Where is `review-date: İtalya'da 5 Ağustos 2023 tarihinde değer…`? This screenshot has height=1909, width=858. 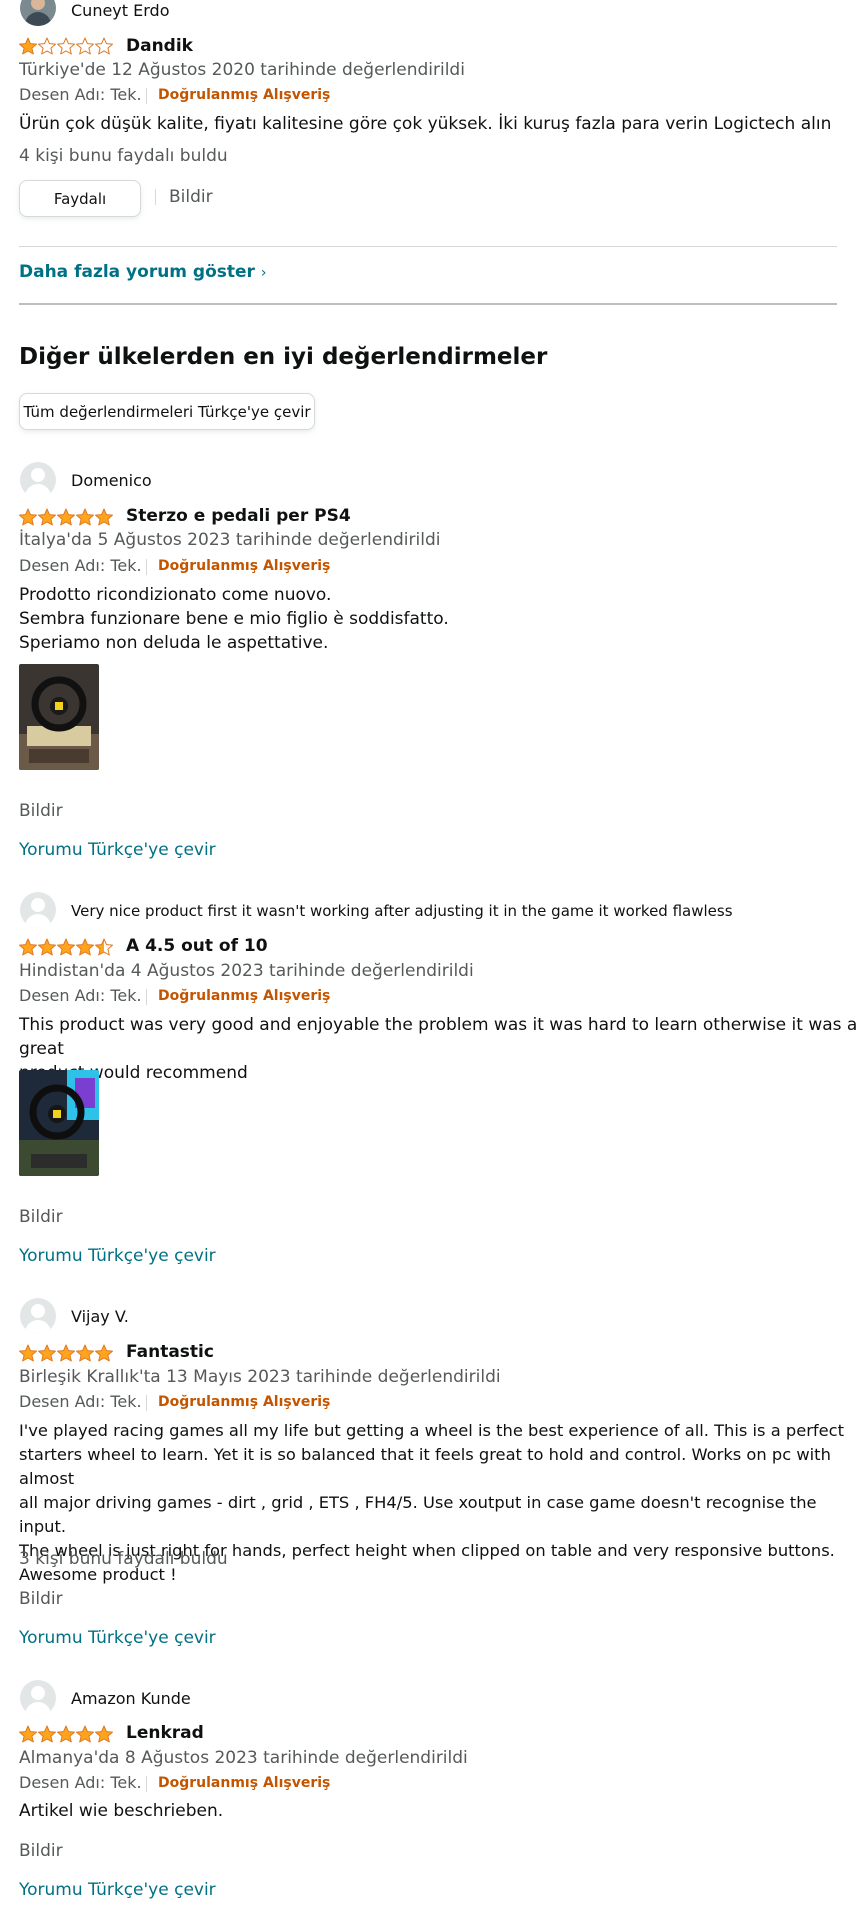 review-date: İtalya'da 5 Ağustos 2023 tarihinde değer… is located at coordinates (230, 540).